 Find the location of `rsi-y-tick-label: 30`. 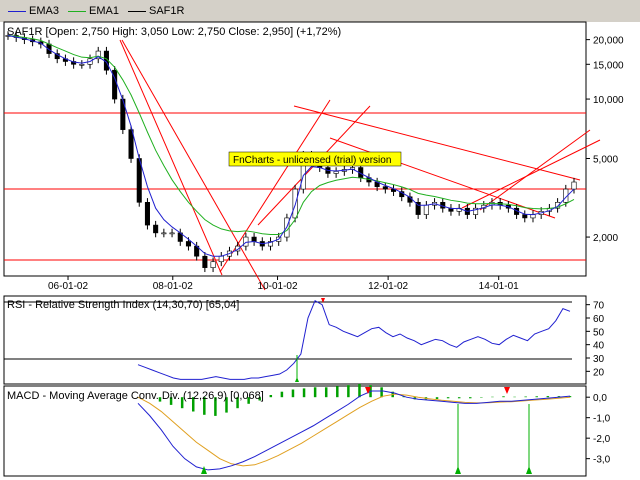

rsi-y-tick-label: 30 is located at coordinates (599, 359).